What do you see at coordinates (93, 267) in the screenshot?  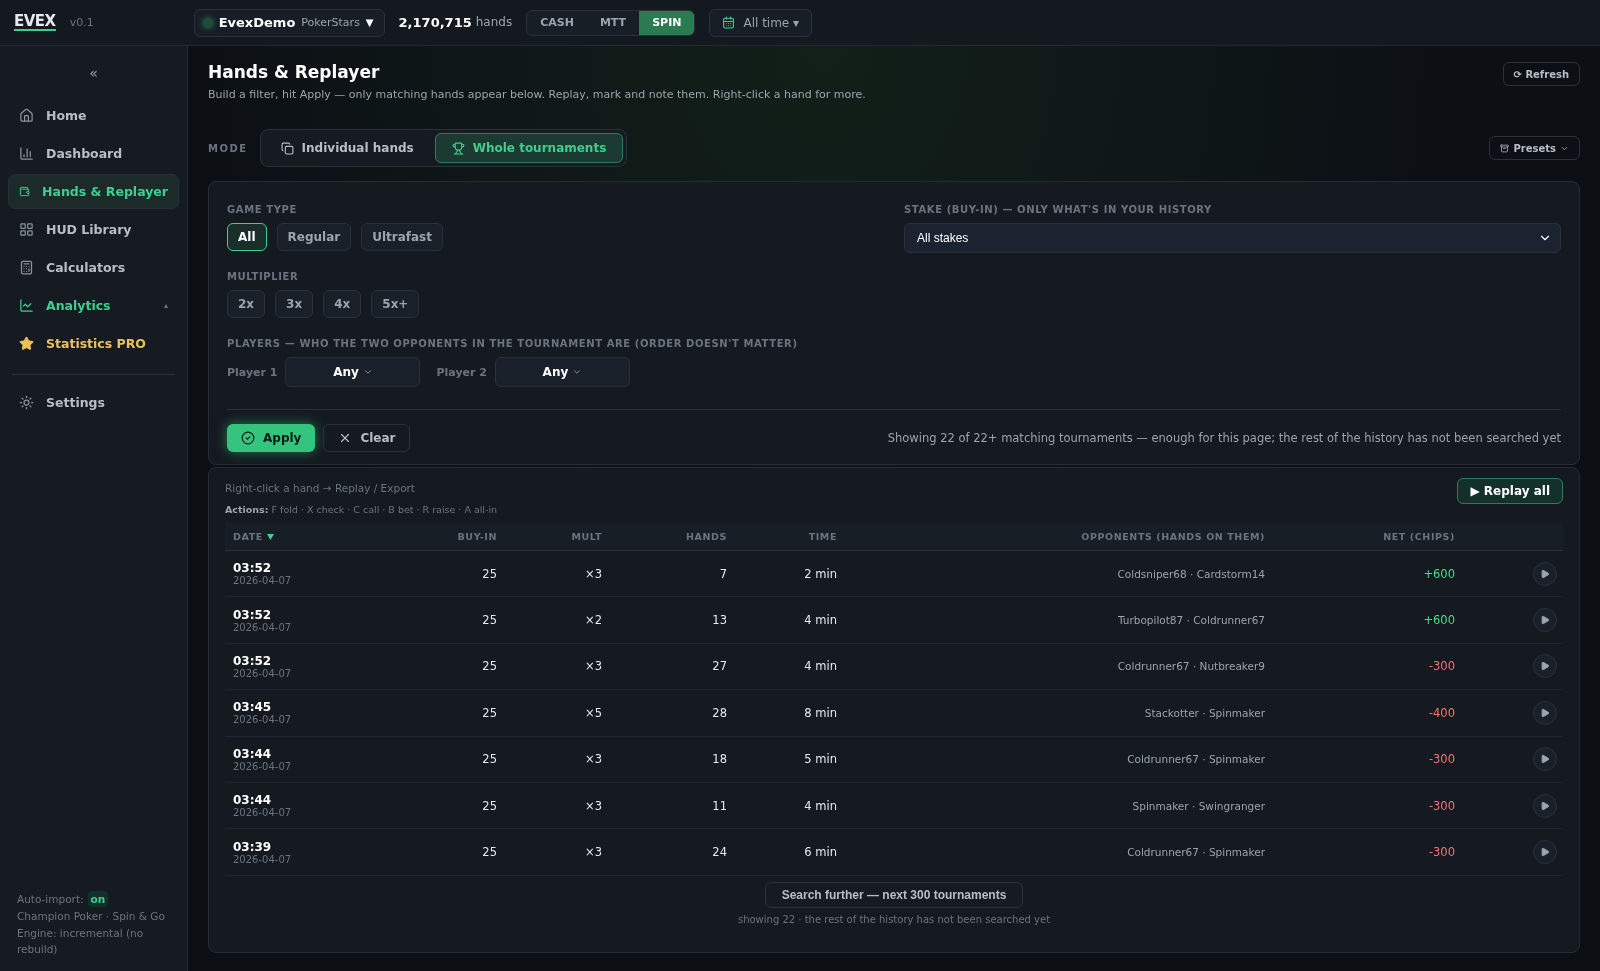 I see `sidebar-item: Calculators` at bounding box center [93, 267].